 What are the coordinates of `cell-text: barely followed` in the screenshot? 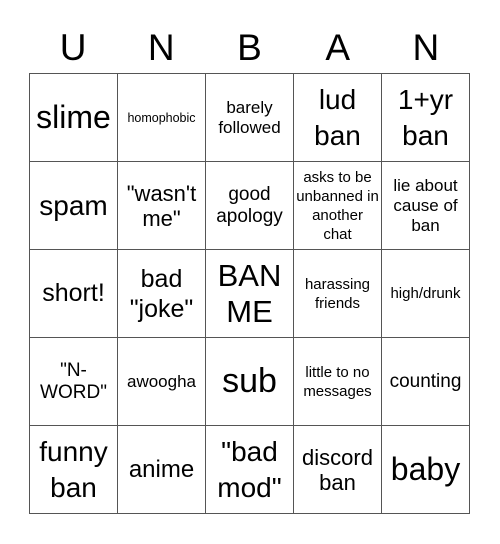 It's located at (249, 117).